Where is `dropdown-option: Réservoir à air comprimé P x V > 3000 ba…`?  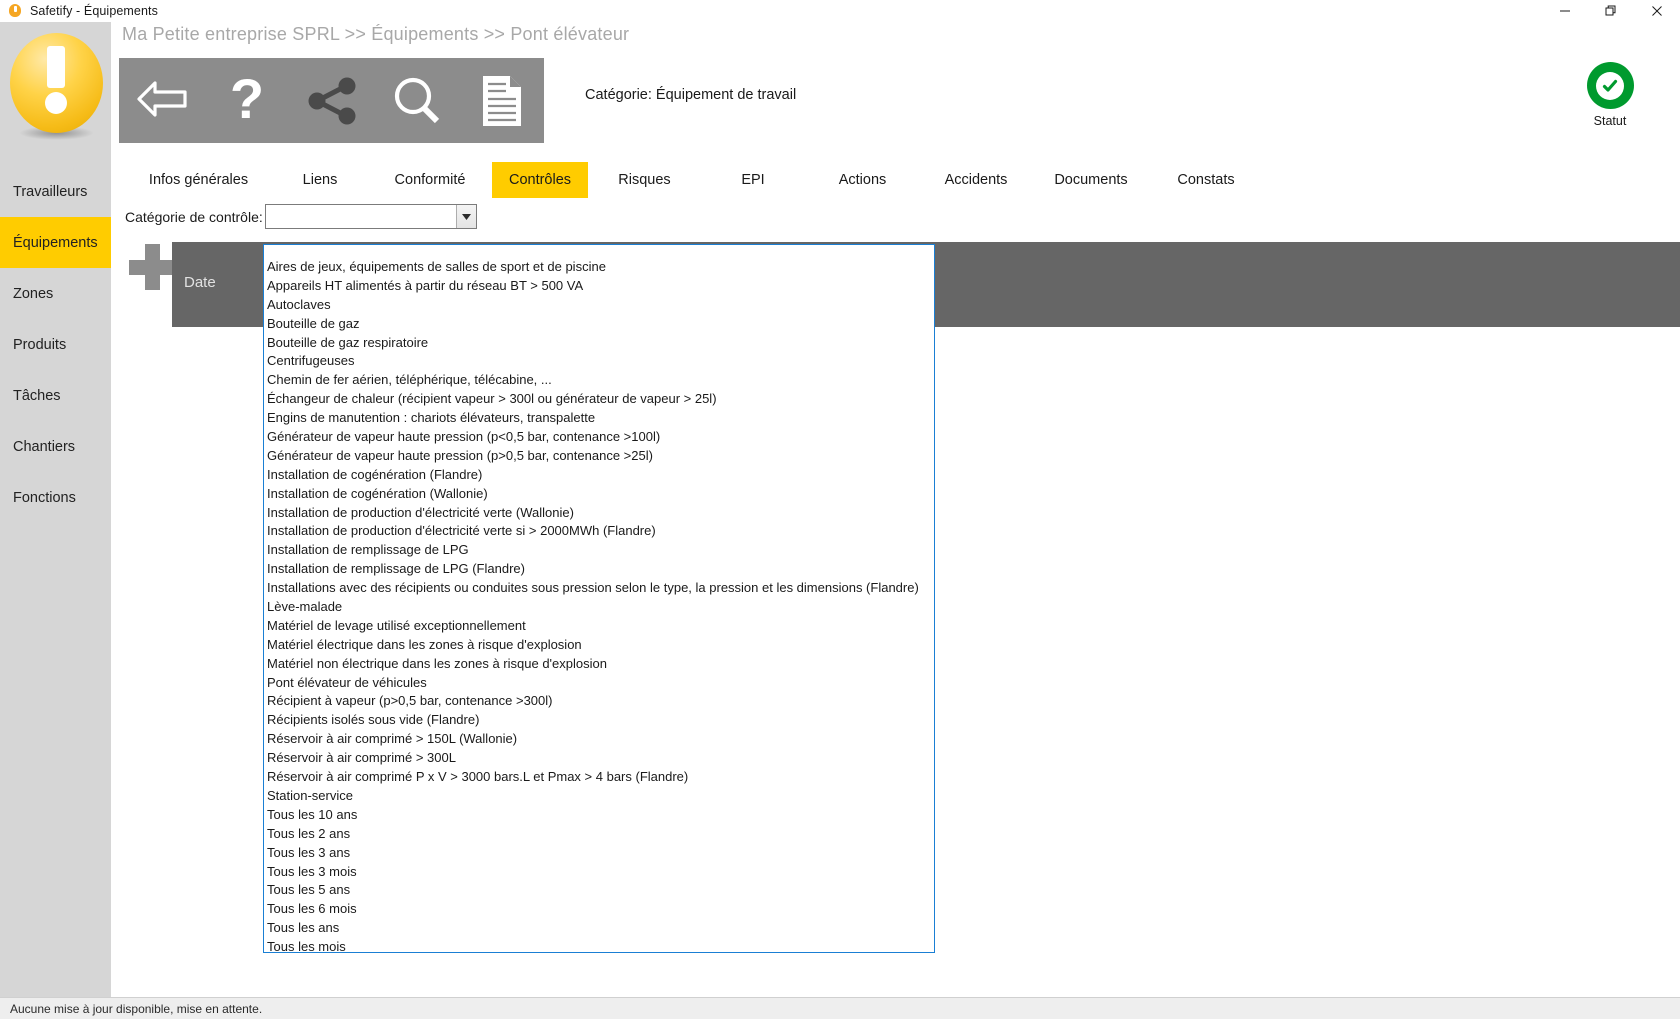 dropdown-option: Réservoir à air comprimé P x V > 3000 ba… is located at coordinates (599, 777).